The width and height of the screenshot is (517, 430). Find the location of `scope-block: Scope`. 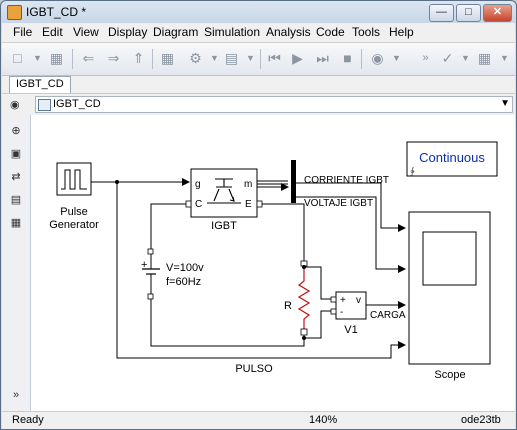

scope-block: Scope is located at coordinates (449, 296).